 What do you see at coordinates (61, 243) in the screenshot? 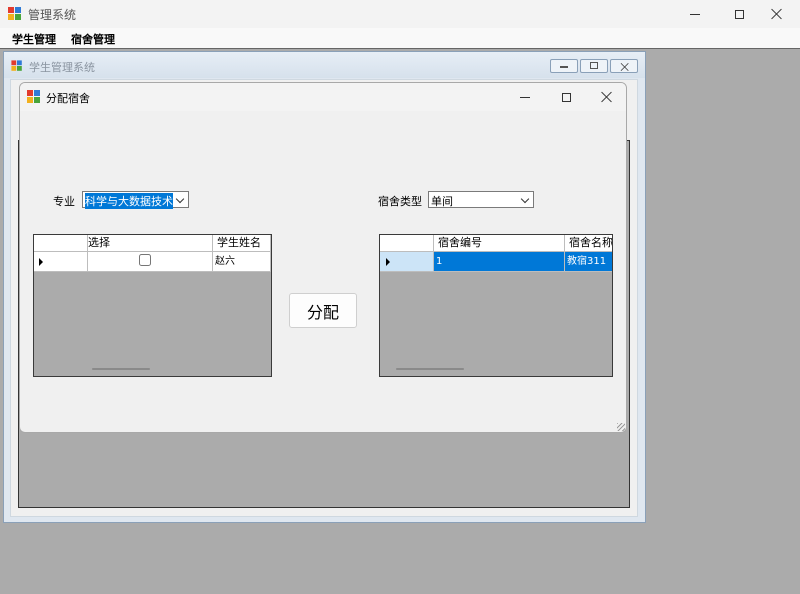
I see `student-grid-corner` at bounding box center [61, 243].